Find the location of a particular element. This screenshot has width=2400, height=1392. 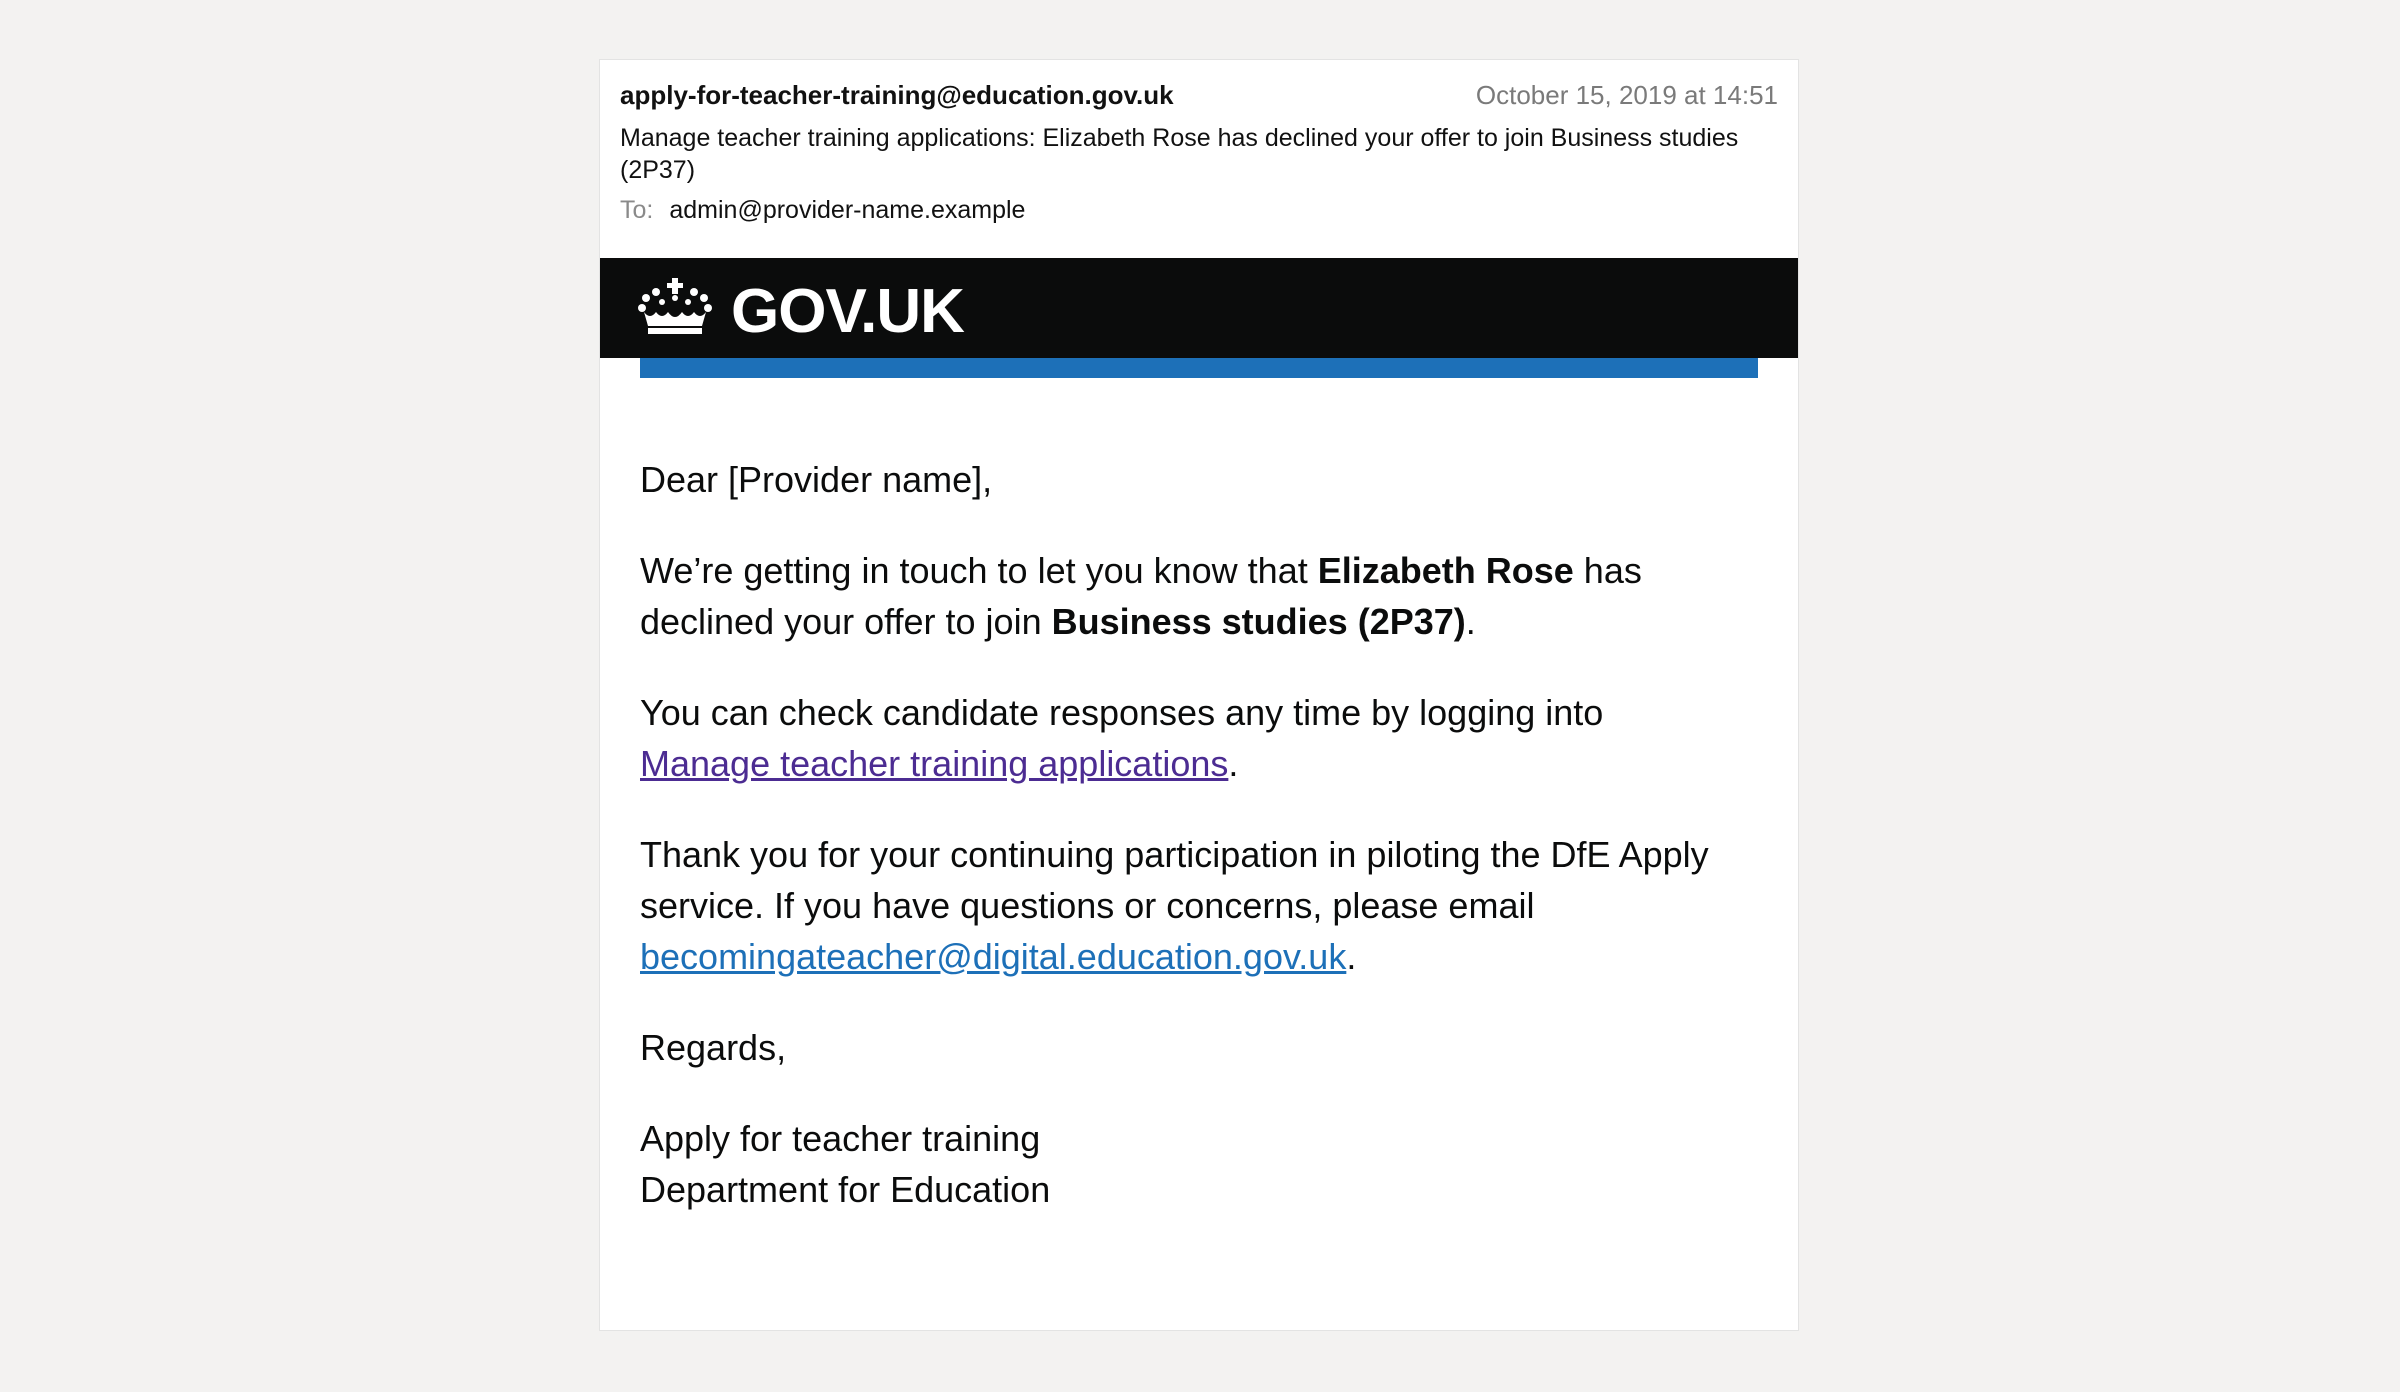

crown-icon is located at coordinates (675, 306).